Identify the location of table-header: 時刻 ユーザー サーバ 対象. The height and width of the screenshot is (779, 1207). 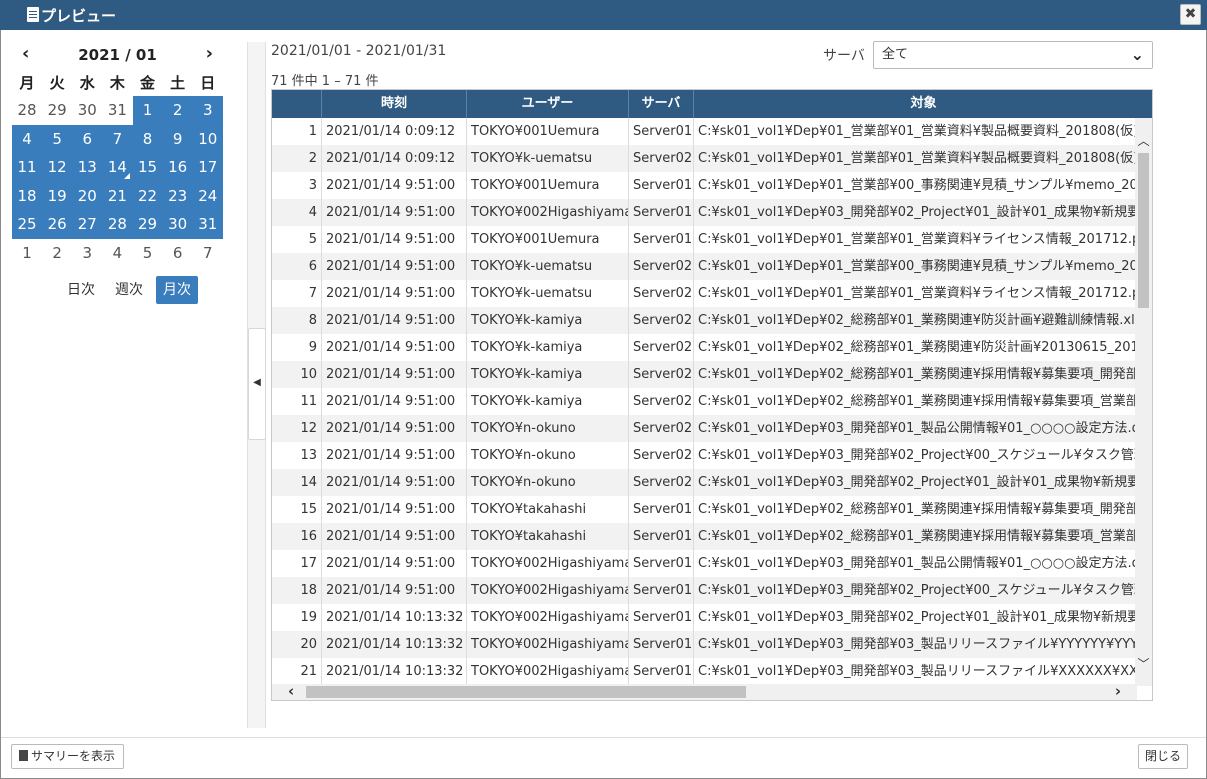
(712, 104).